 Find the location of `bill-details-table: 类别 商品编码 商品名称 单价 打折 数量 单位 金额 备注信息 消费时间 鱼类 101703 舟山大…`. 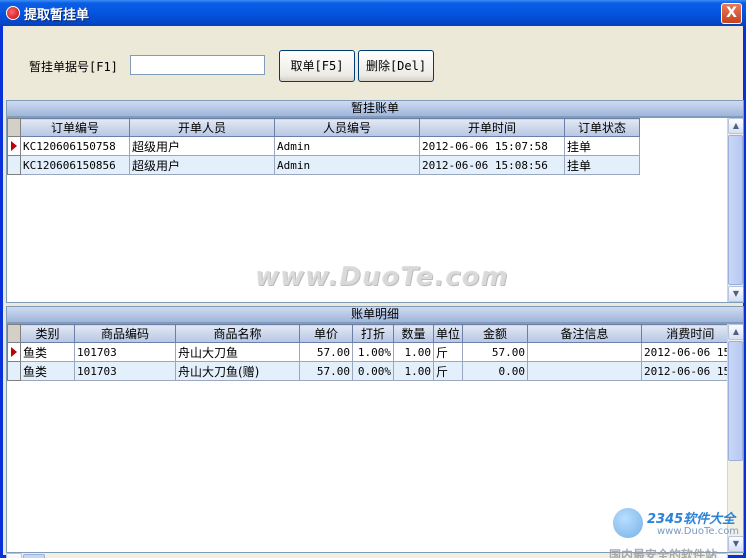

bill-details-table: 类别 商品编码 商品名称 单价 打折 数量 单位 金额 备注信息 消费时间 鱼类 101703 舟山大… is located at coordinates (373, 352).